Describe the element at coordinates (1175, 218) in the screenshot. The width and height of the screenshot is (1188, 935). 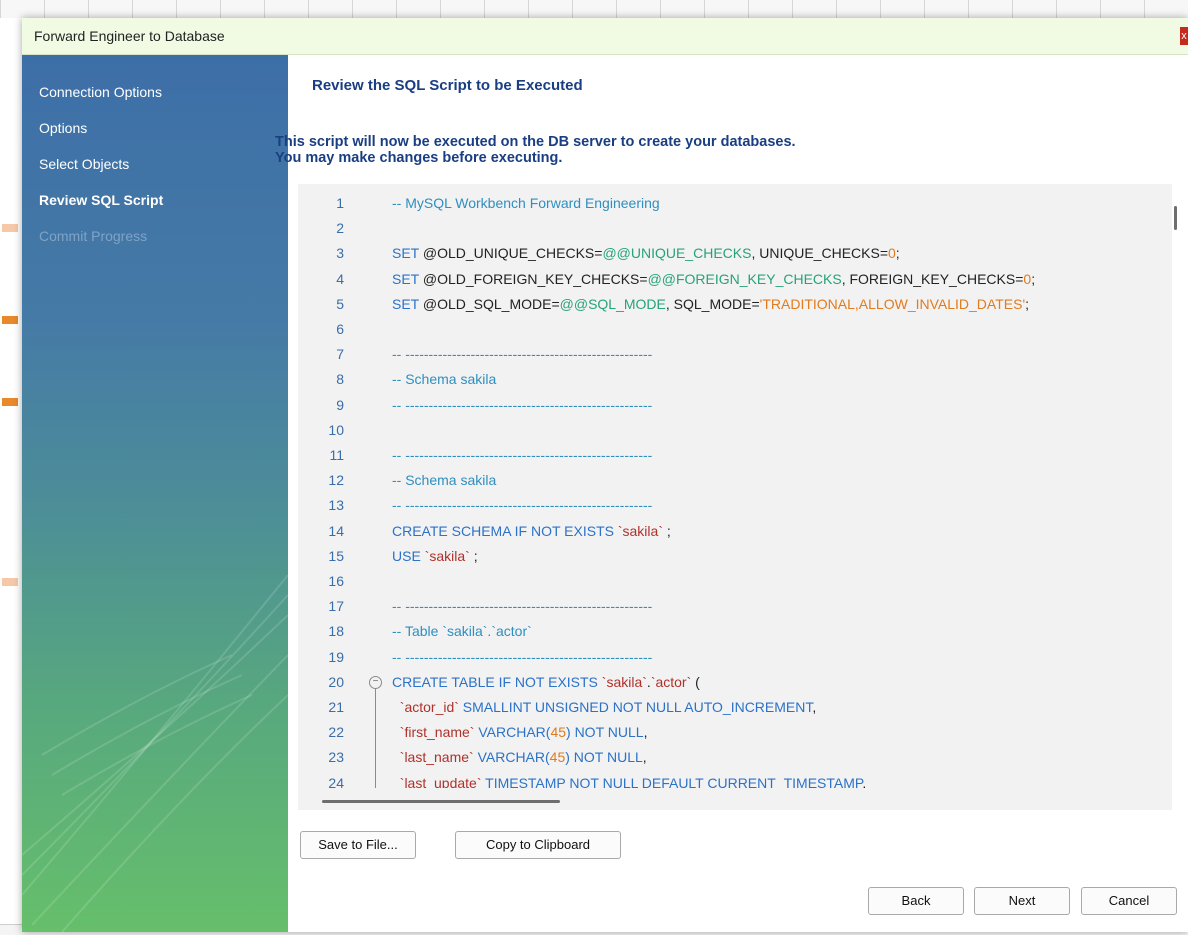
I see `vertical-scrollbar` at that location.